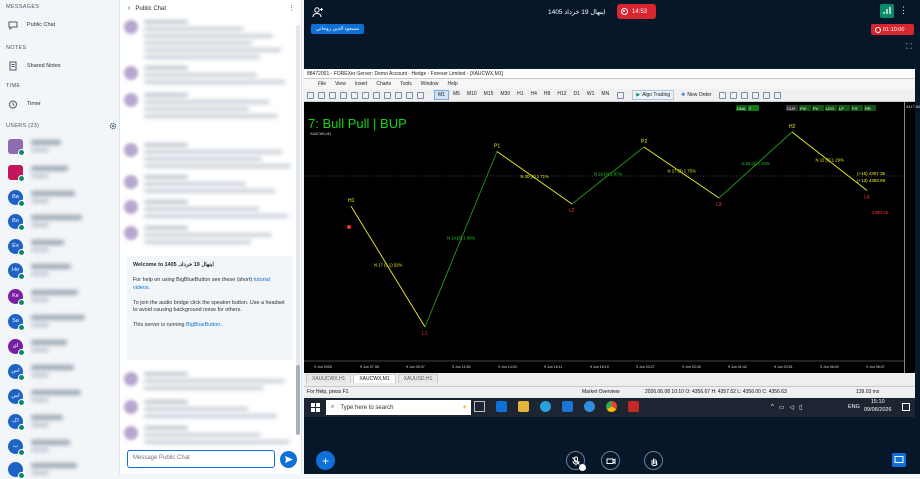  Describe the element at coordinates (406, 84) in the screenshot. I see `mt-menu-item: Tools` at that location.